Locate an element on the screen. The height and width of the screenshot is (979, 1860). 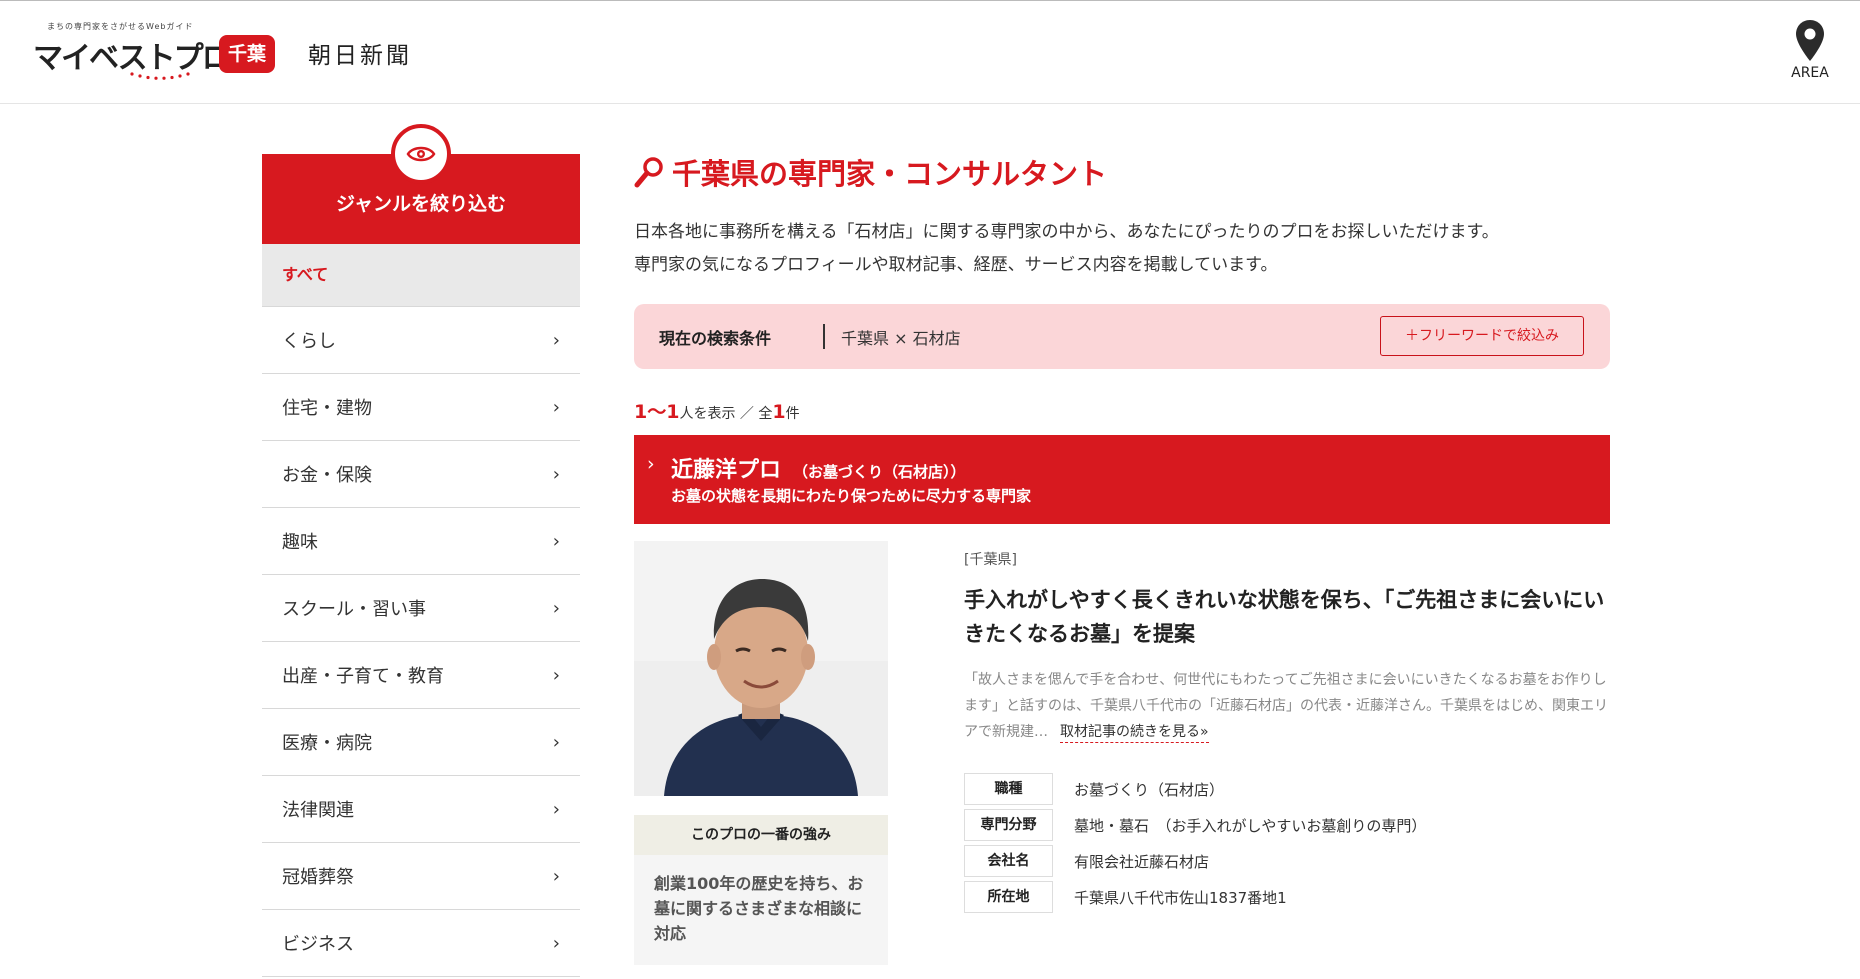
info-row: 会社名 有限会社近藤石材店 is located at coordinates (1287, 861).